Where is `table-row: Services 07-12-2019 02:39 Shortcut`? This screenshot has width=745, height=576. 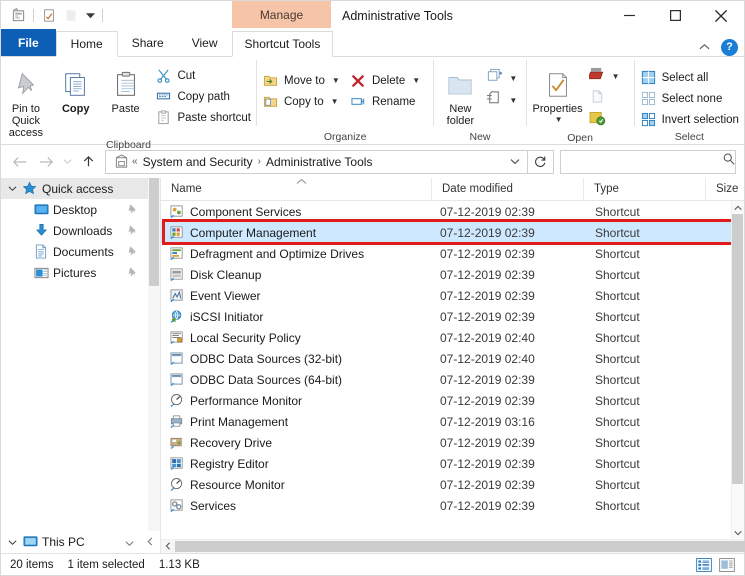
table-row: Services 07-12-2019 02:39 Shortcut is located at coordinates (452, 505).